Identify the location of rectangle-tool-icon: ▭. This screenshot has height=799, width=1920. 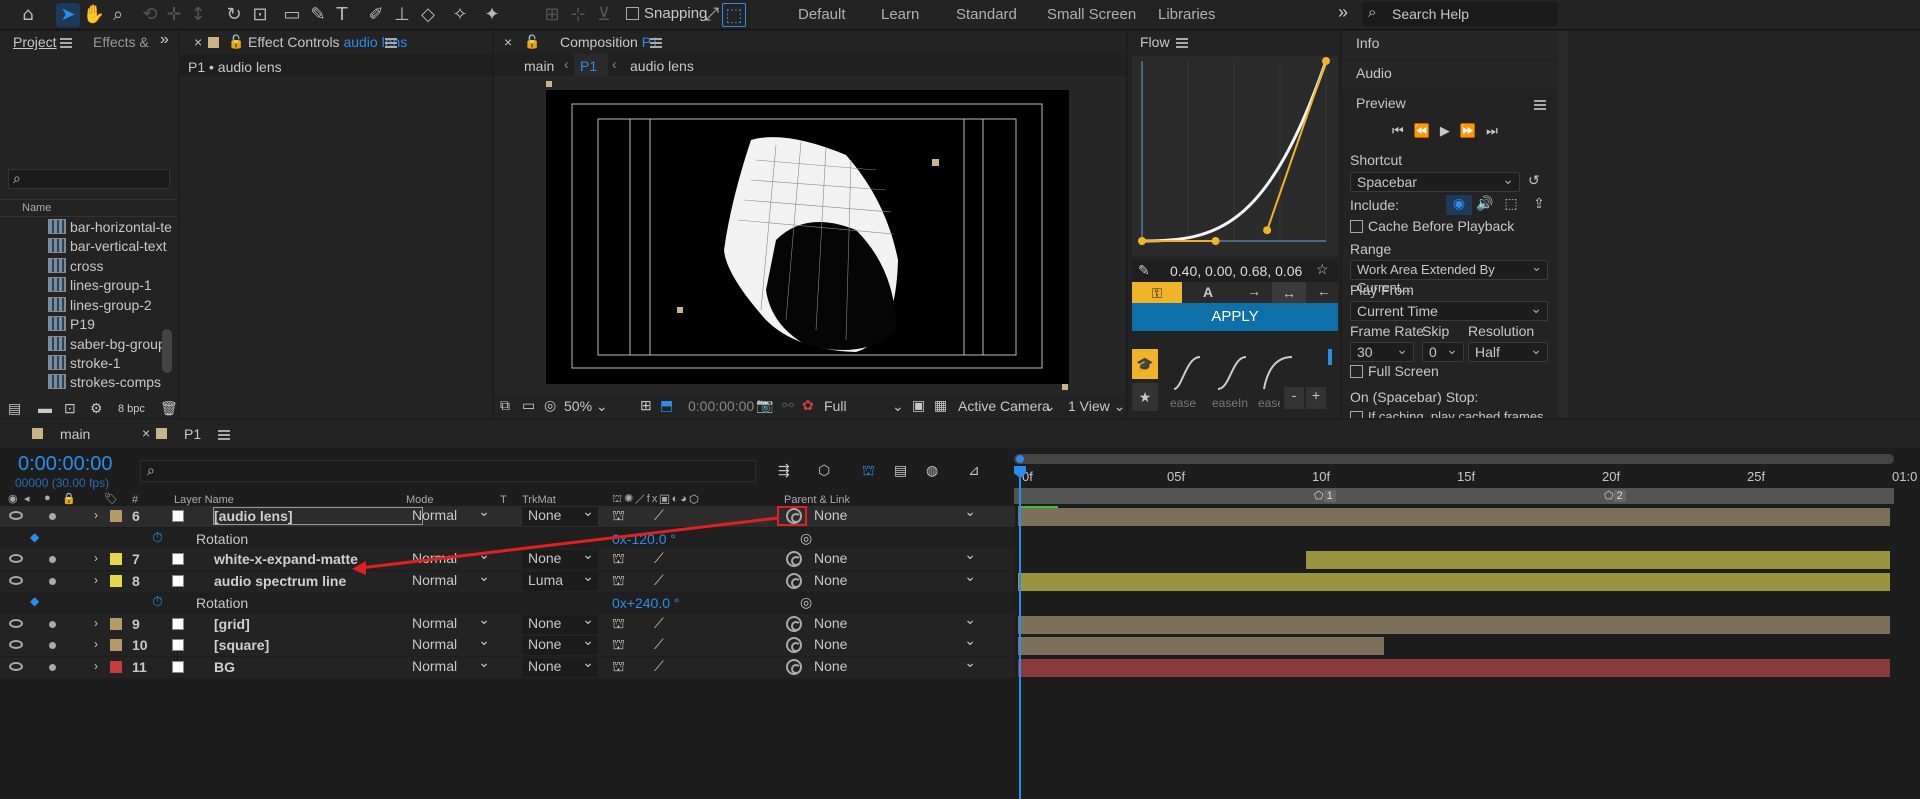
(292, 15).